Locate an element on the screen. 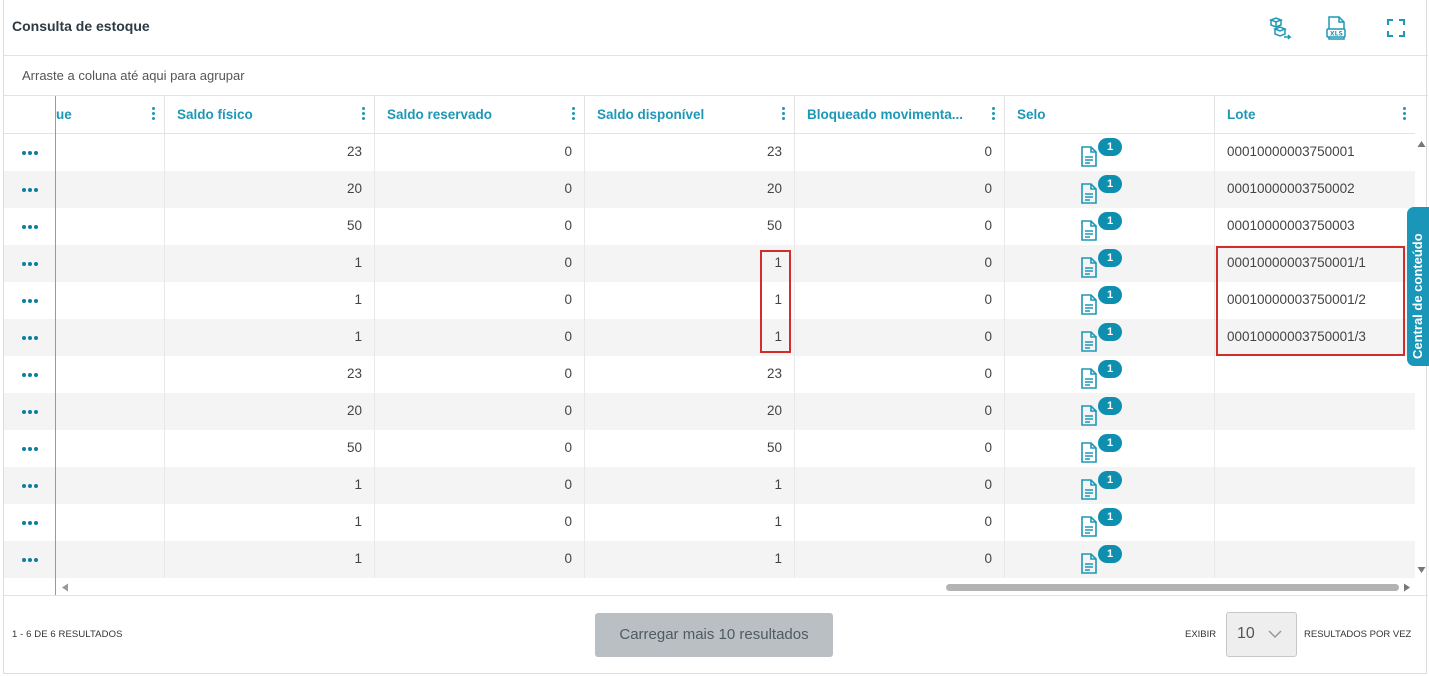 Image resolution: width=1429 pixels, height=676 pixels. chevron-down-icon is located at coordinates (1275, 634).